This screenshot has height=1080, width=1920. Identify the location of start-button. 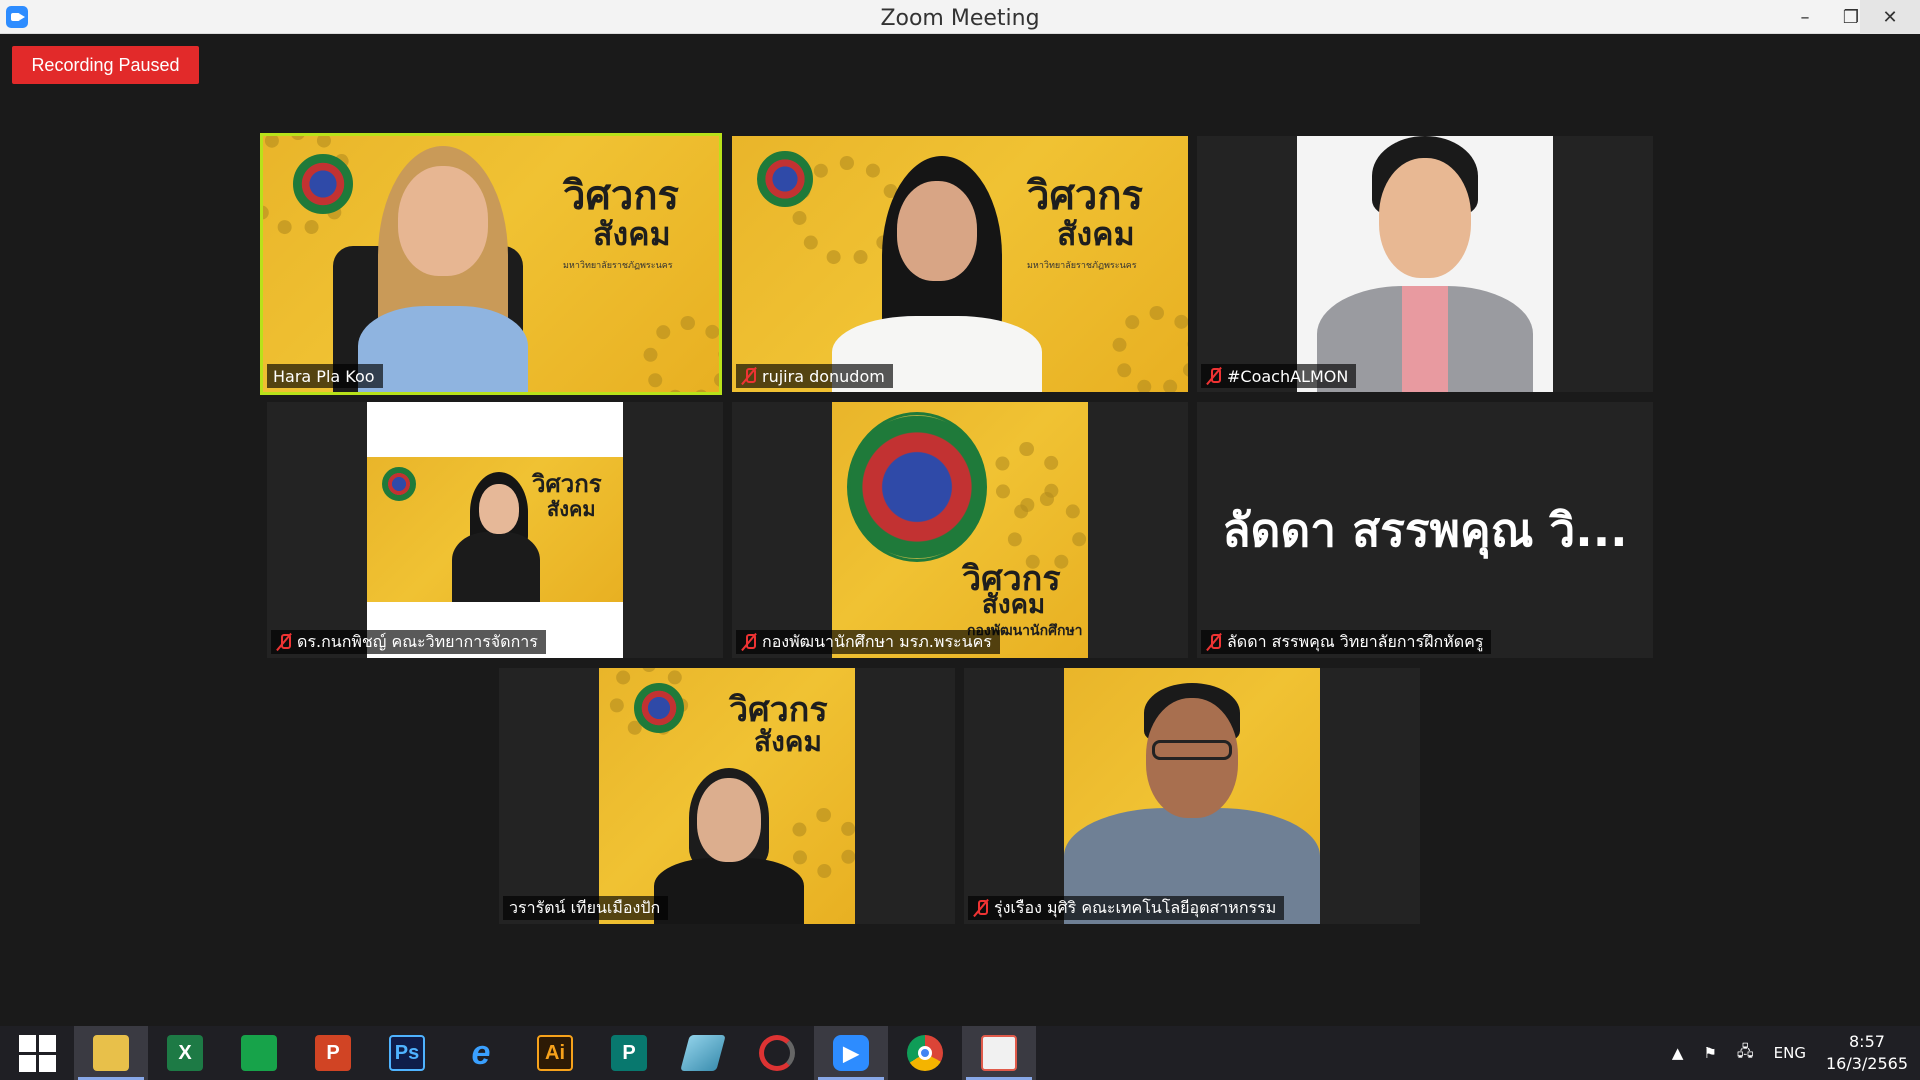
(37, 1053).